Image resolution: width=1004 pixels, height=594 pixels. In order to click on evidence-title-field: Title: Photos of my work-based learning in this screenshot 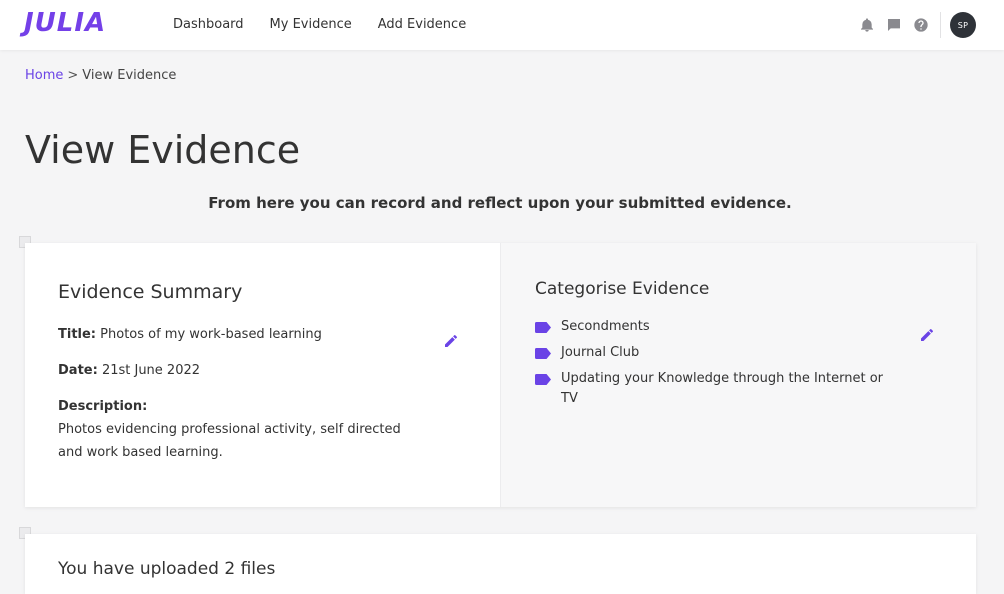, I will do `click(190, 335)`.